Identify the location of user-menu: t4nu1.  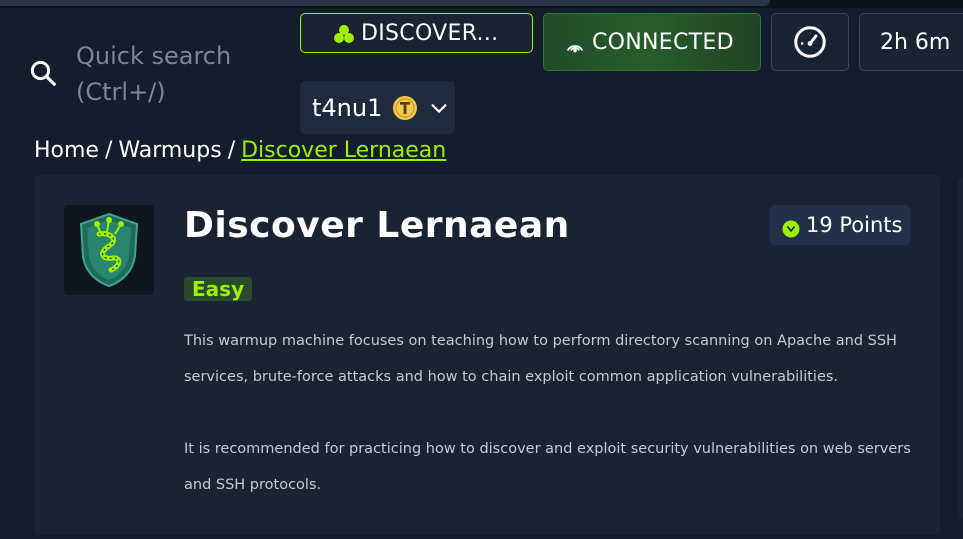
(377, 107).